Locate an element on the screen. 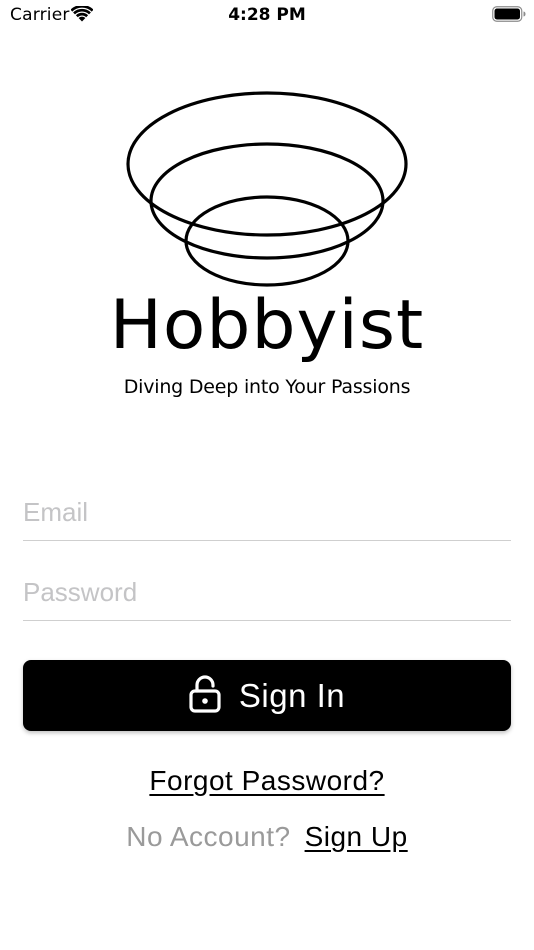 The height and width of the screenshot is (950, 534). app-tagline: Diving Deep into Your Passions is located at coordinates (267, 387).